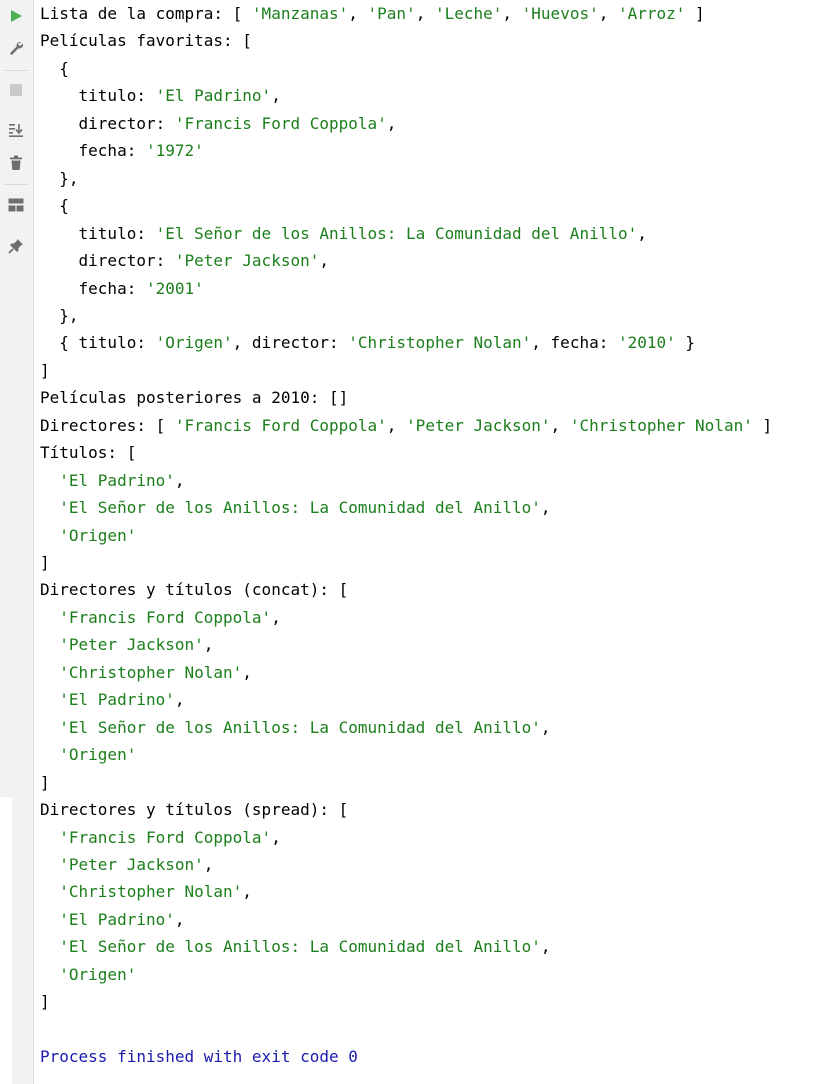 The width and height of the screenshot is (825, 1084). I want to click on console-line: fecha: '2001', so click(122, 288).